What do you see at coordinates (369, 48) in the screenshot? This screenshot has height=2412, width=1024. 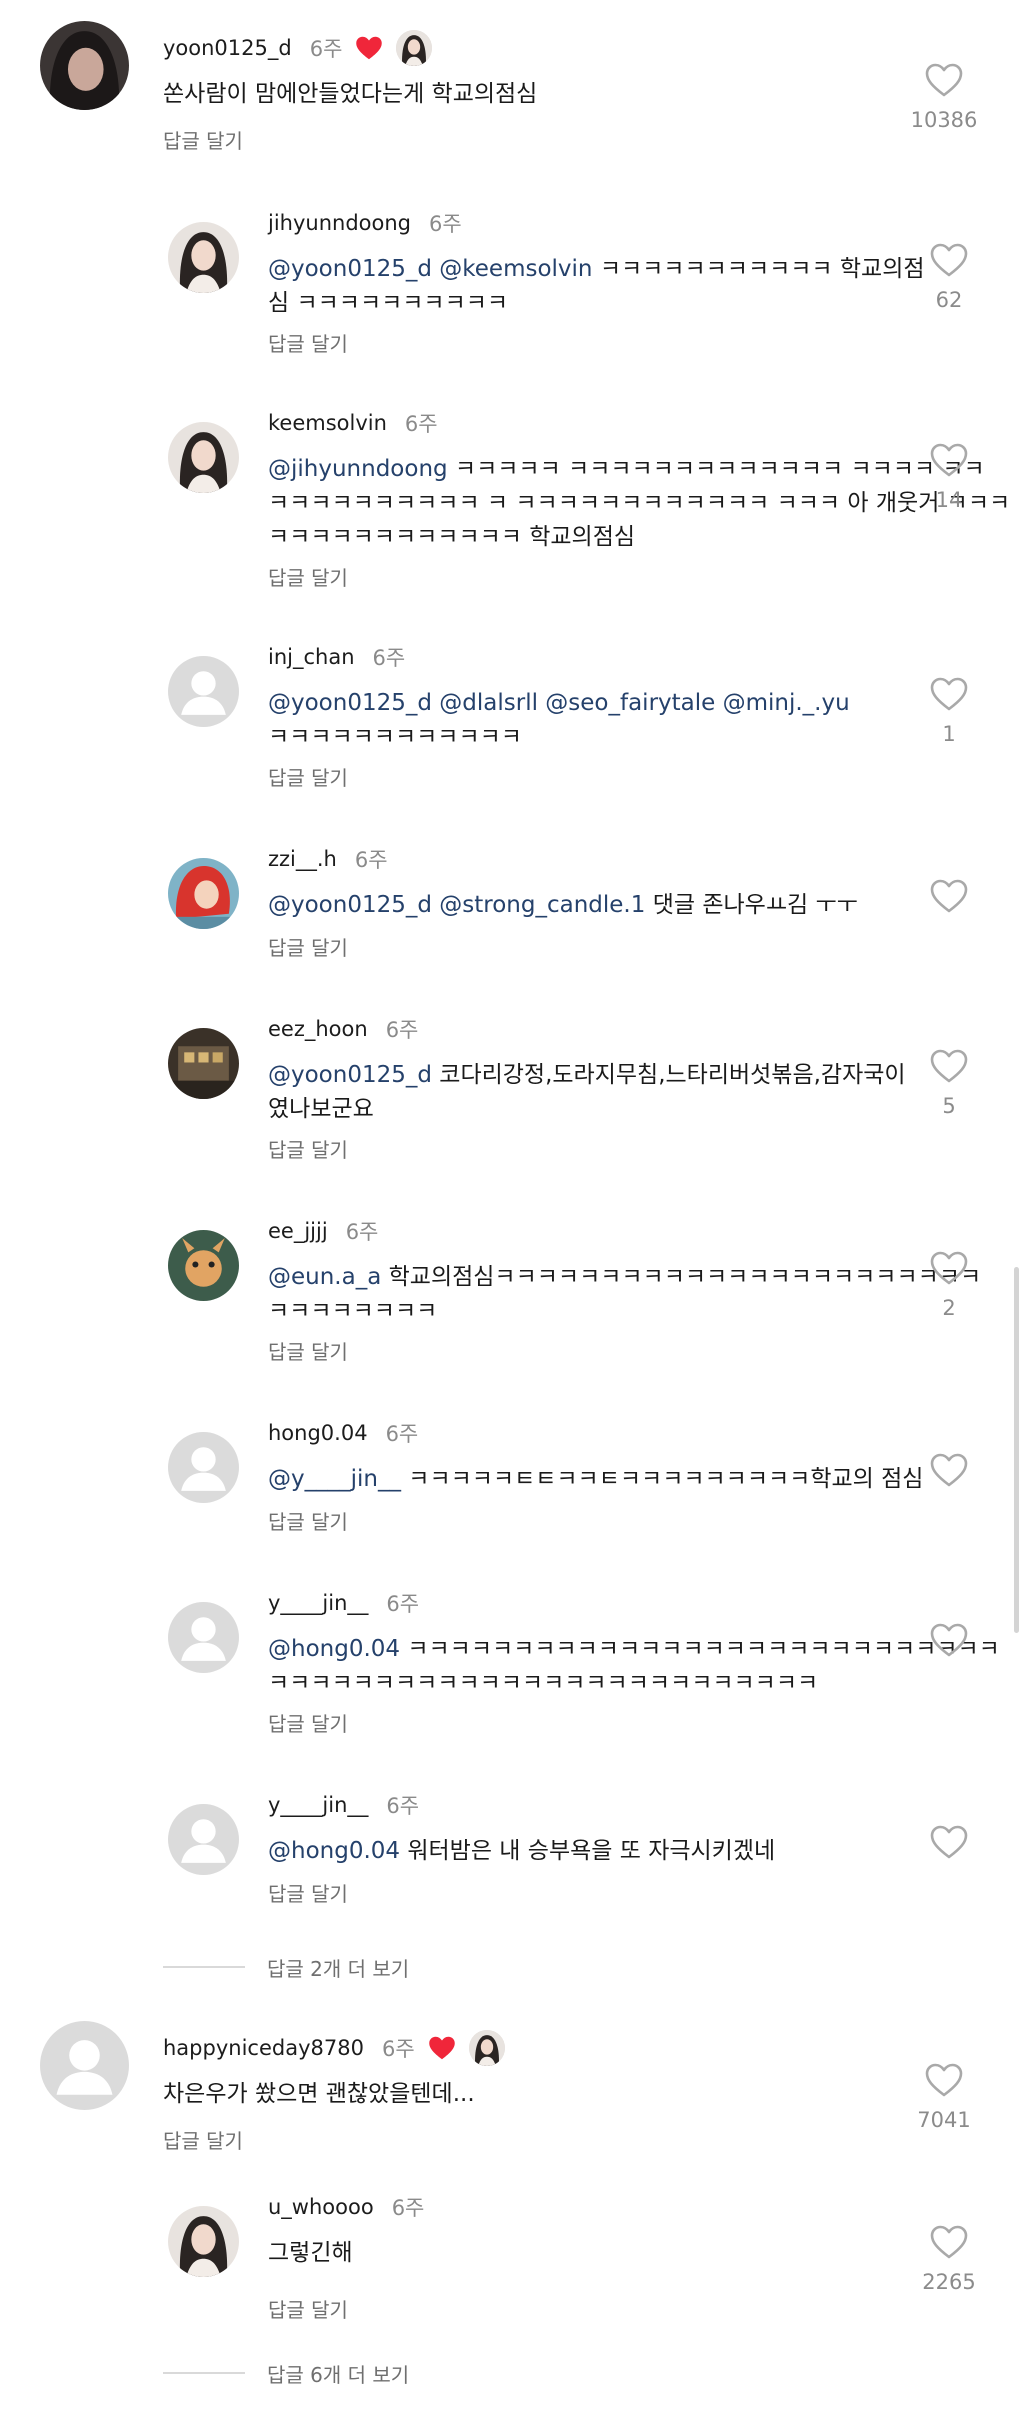 I see `creator-heart-icon` at bounding box center [369, 48].